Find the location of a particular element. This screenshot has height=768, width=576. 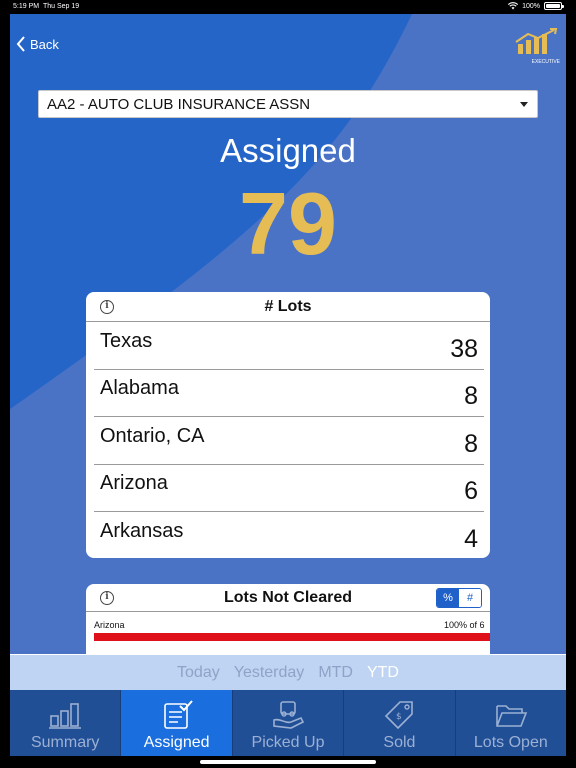

period-yesterday: Yesterday is located at coordinates (269, 673).